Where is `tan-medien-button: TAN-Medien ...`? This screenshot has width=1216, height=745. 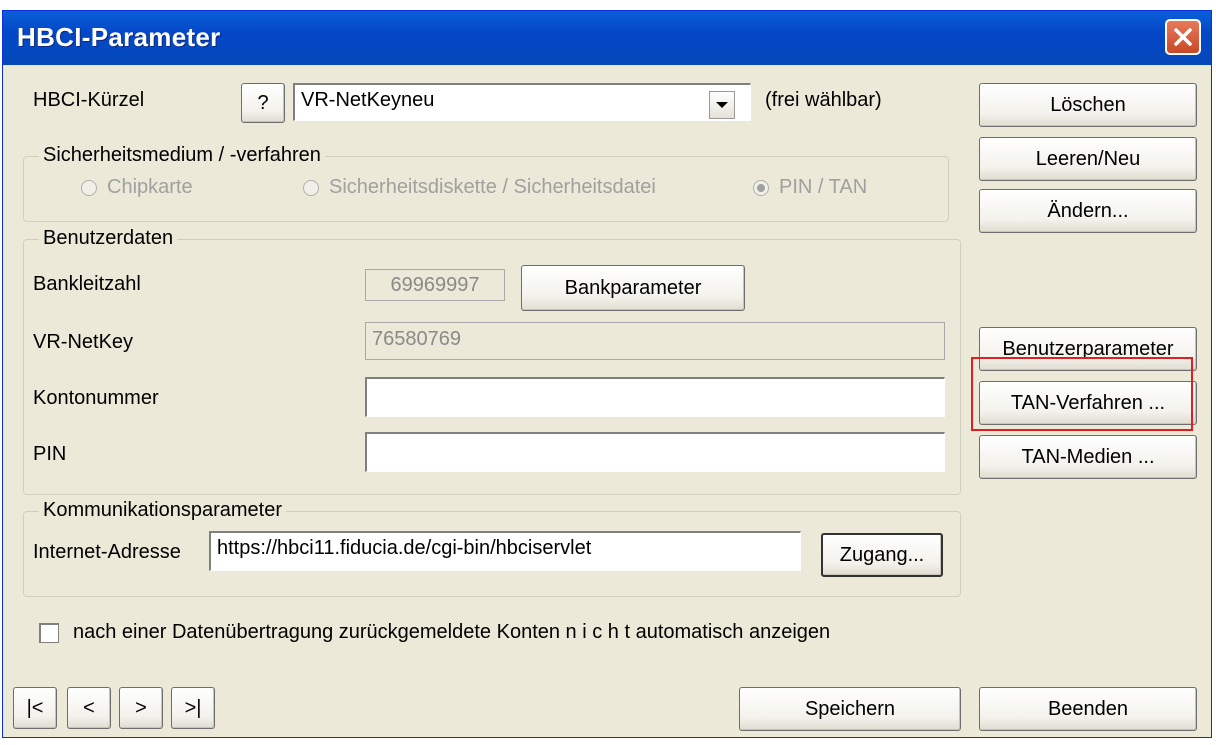 tan-medien-button: TAN-Medien ... is located at coordinates (1088, 457).